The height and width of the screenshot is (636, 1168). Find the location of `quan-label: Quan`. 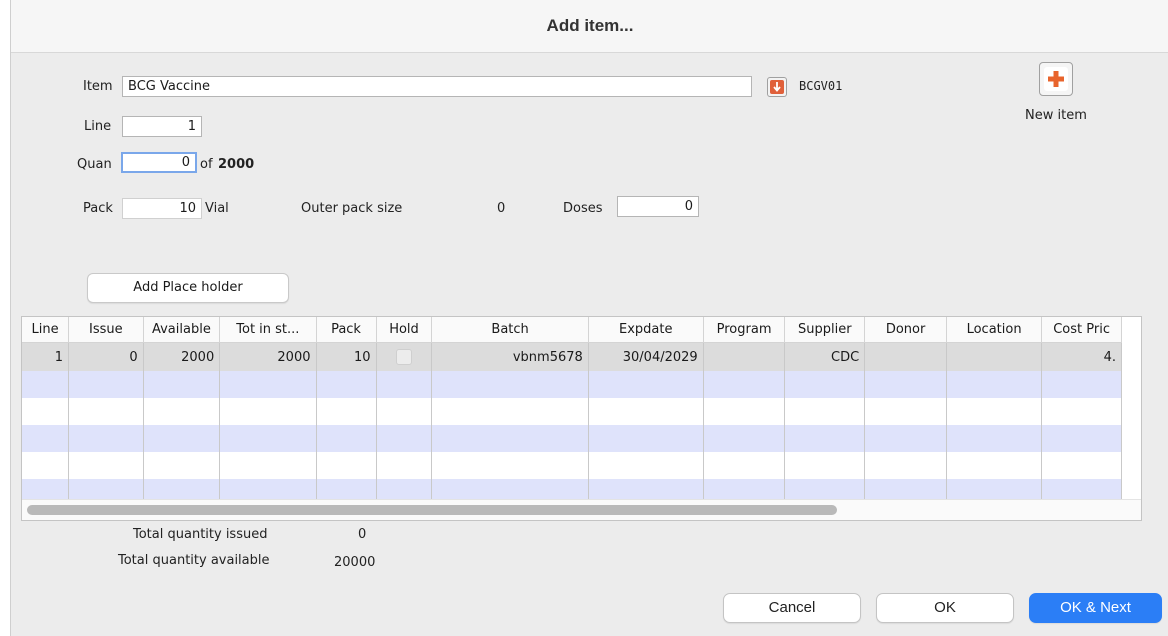

quan-label: Quan is located at coordinates (94, 164).